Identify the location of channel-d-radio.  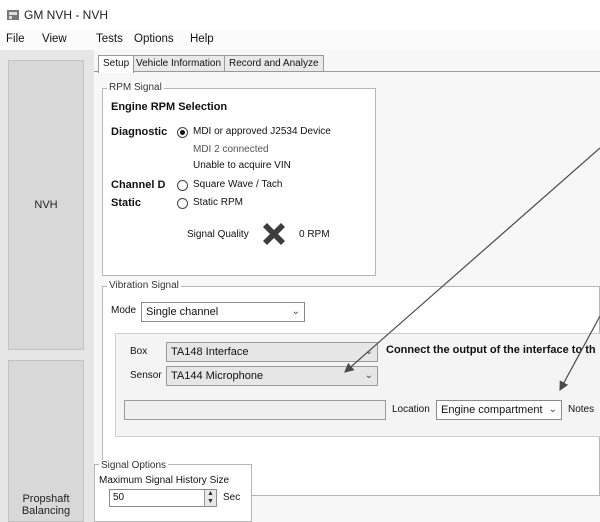
(182, 185).